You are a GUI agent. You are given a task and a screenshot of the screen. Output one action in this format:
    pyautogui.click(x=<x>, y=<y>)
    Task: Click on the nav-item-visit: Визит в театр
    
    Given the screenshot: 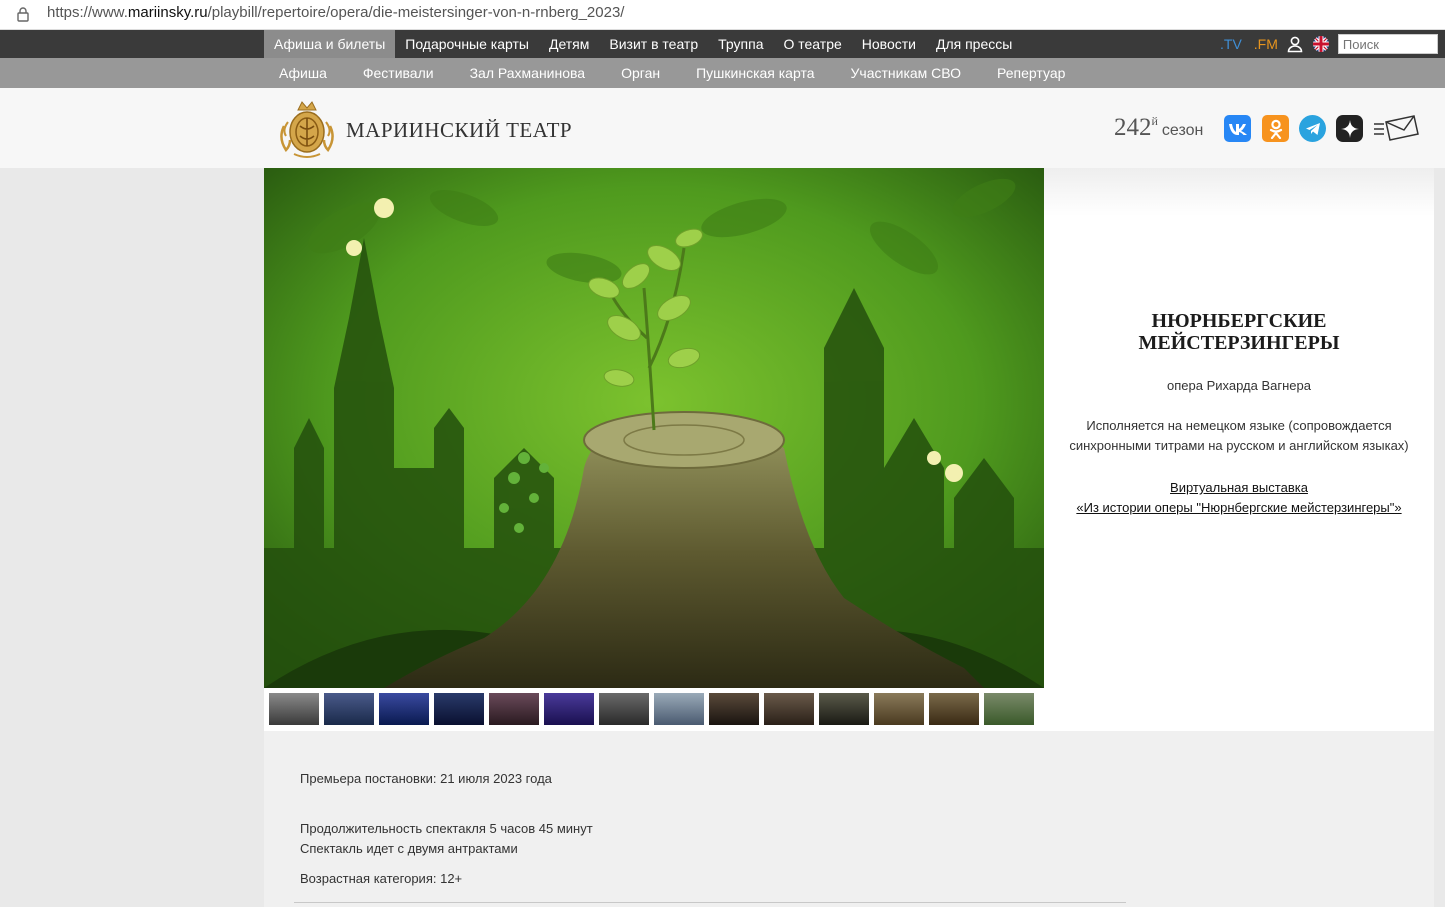 What is the action you would take?
    pyautogui.click(x=653, y=44)
    